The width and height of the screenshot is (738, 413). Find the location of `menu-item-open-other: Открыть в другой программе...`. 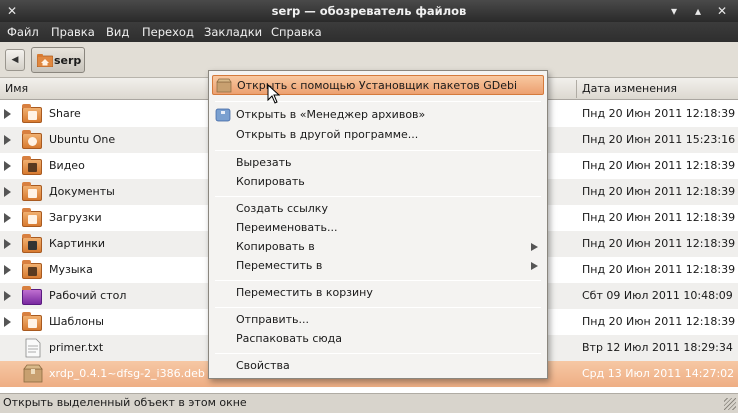

menu-item-open-other: Открыть в другой программе... is located at coordinates (378, 135).